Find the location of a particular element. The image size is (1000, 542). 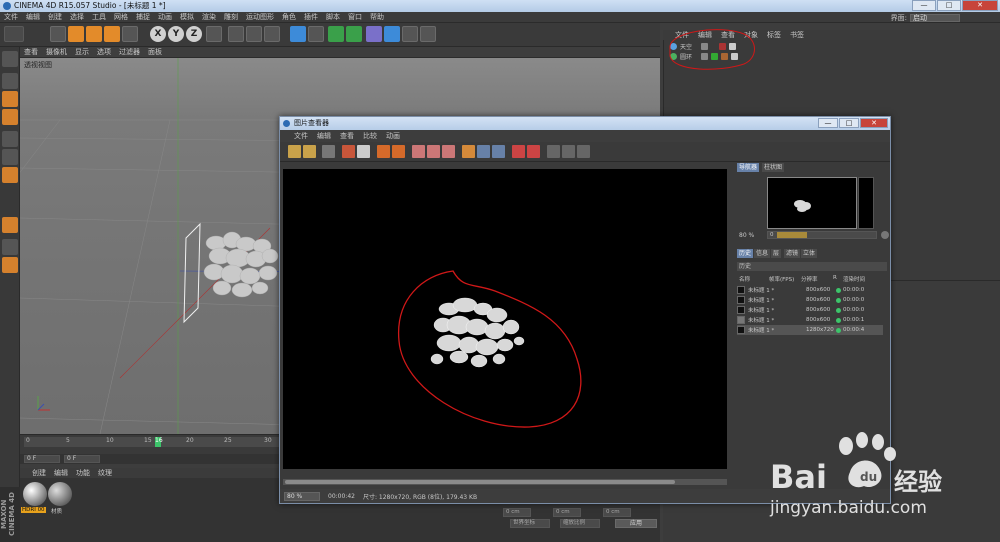

full-size-icon is located at coordinates (568, 151).